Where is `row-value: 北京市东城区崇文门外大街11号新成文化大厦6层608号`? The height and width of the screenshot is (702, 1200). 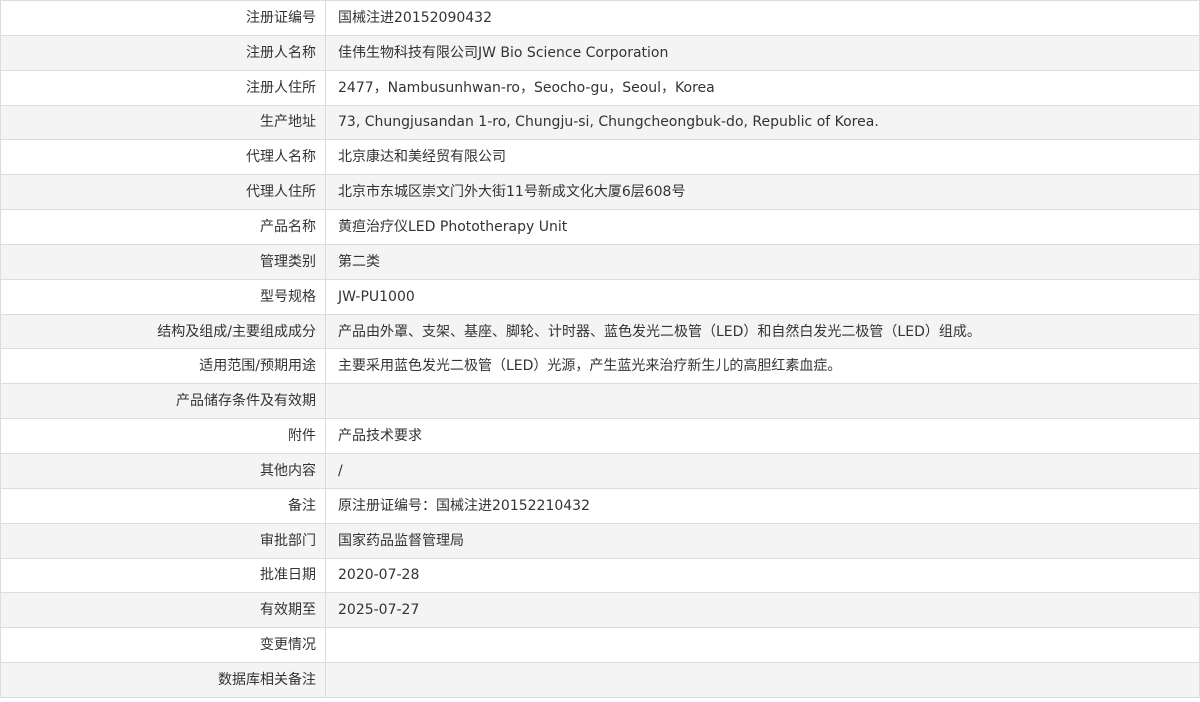 row-value: 北京市东城区崇文门外大街11号新成文化大厦6层608号 is located at coordinates (762, 192).